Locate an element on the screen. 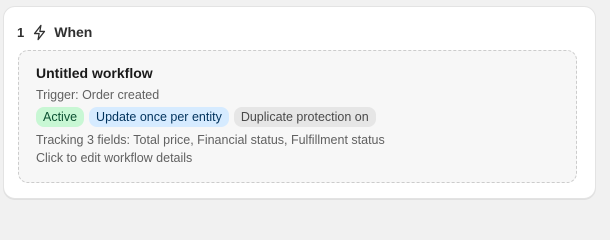  duplicate-protection-badge: Duplicate protection on is located at coordinates (304, 117).